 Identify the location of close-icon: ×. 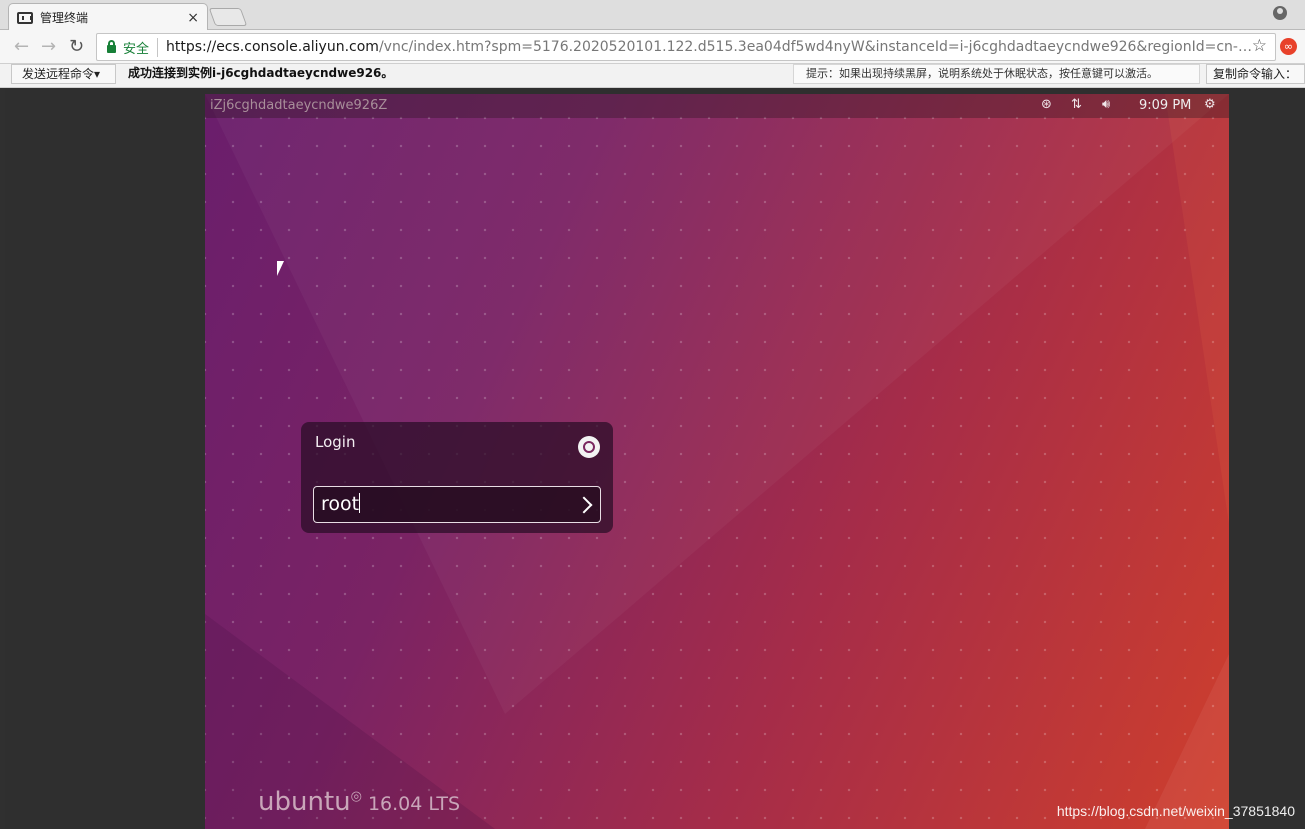
(193, 18).